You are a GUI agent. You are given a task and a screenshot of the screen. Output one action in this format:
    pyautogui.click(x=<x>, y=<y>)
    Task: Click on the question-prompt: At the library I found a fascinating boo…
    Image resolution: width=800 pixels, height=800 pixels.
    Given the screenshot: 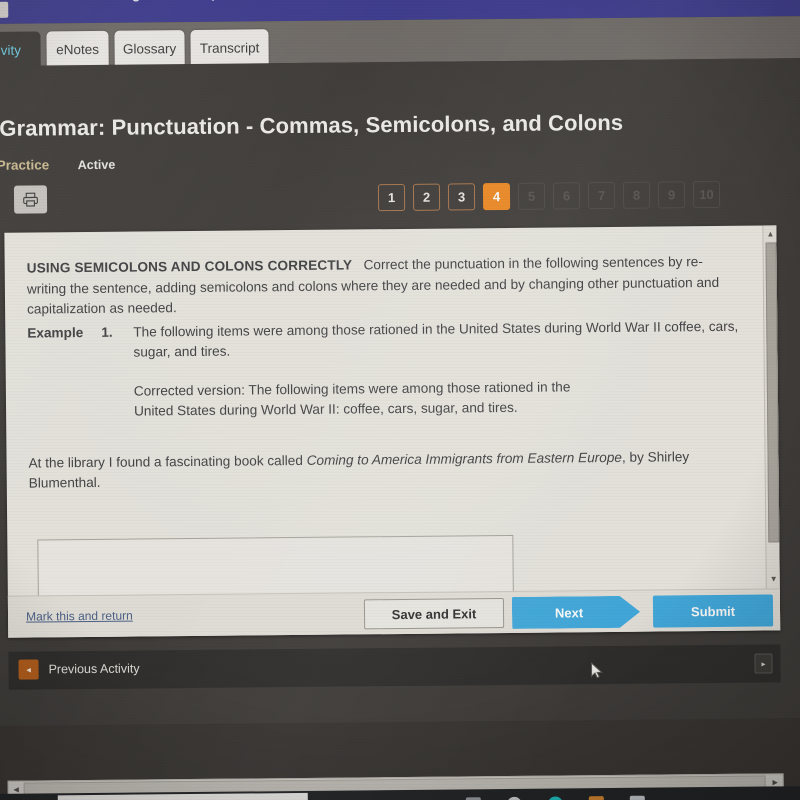 What is the action you would take?
    pyautogui.click(x=385, y=470)
    